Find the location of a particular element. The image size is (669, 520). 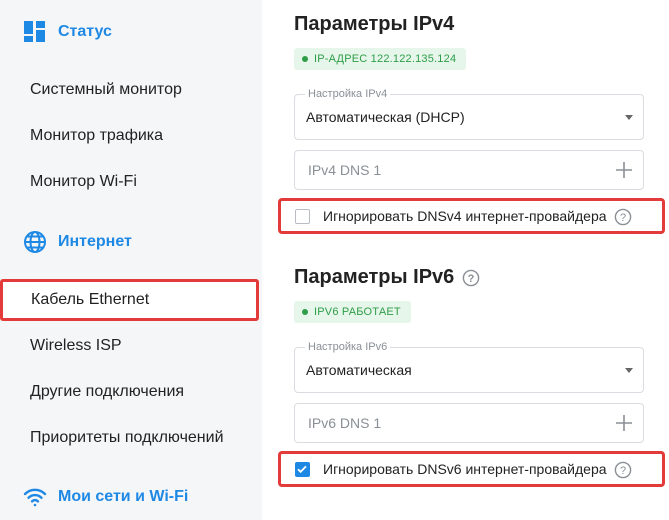

ipv6-status-badge: IPV6 РАБОТАЕТ is located at coordinates (352, 312).